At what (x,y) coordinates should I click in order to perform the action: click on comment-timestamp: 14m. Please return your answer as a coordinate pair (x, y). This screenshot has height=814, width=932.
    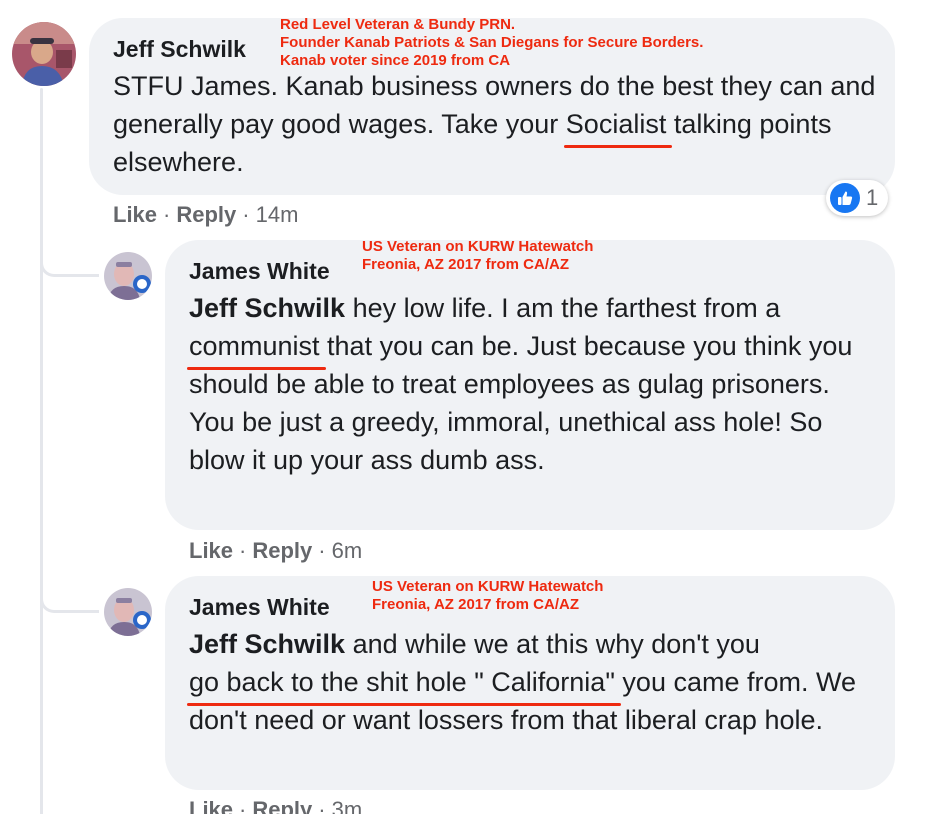
    Looking at the image, I should click on (277, 214).